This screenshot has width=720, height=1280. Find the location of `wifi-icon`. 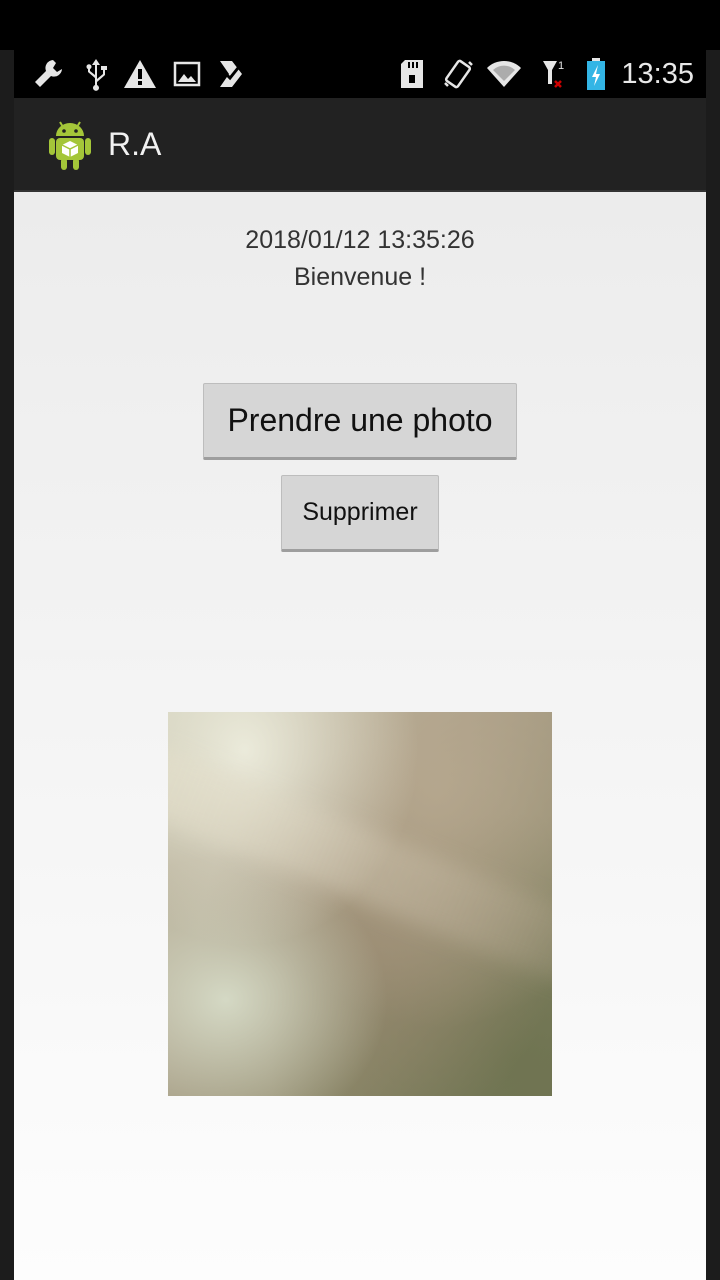

wifi-icon is located at coordinates (504, 74).